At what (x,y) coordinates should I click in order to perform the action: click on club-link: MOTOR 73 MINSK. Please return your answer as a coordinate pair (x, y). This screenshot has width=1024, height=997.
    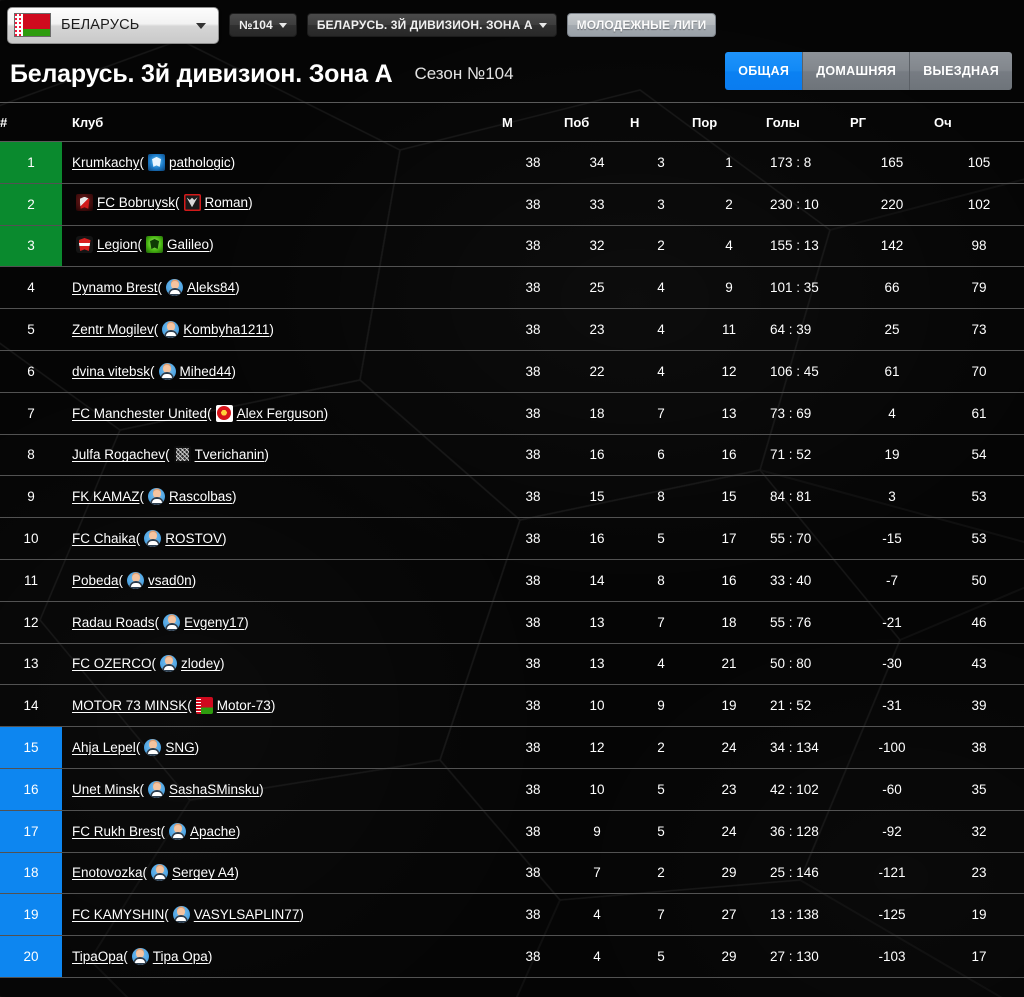
    Looking at the image, I should click on (129, 705).